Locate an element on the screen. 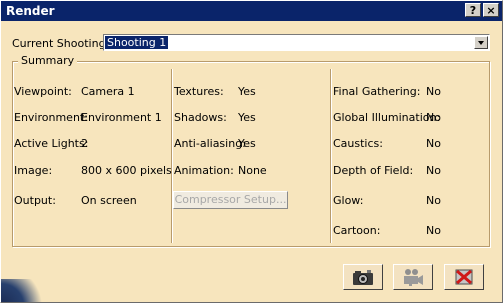 The image size is (503, 303). depth-of-field-value: No is located at coordinates (433, 170).